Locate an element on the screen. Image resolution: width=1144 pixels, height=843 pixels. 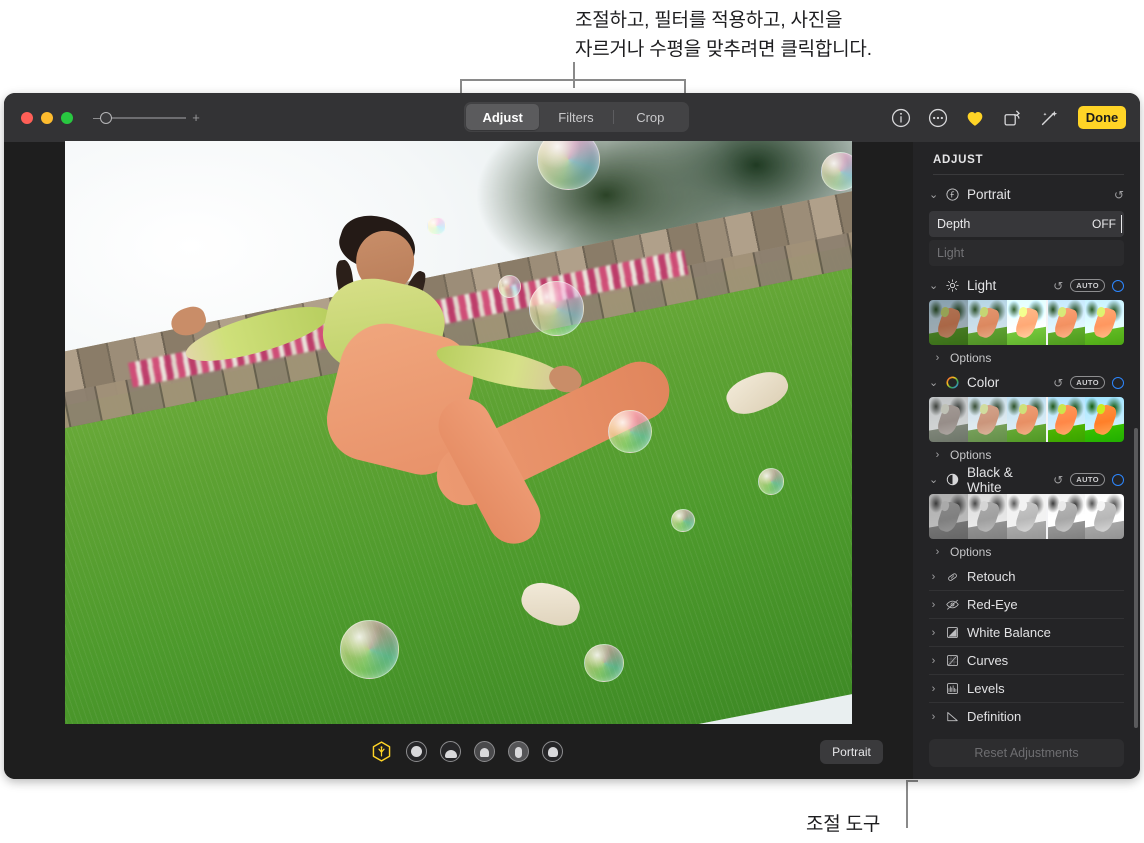
color-strip-playhead is located at coordinates (1047, 419).